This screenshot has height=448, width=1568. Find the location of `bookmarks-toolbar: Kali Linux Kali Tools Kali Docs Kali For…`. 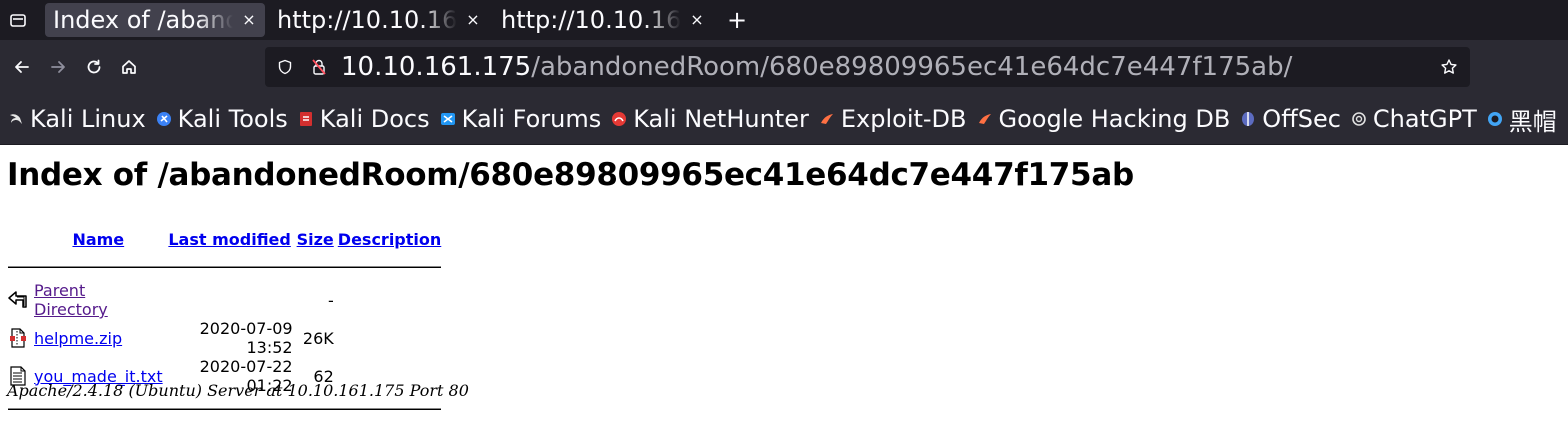

bookmarks-toolbar: Kali Linux Kali Tools Kali Docs Kali For… is located at coordinates (784, 119).